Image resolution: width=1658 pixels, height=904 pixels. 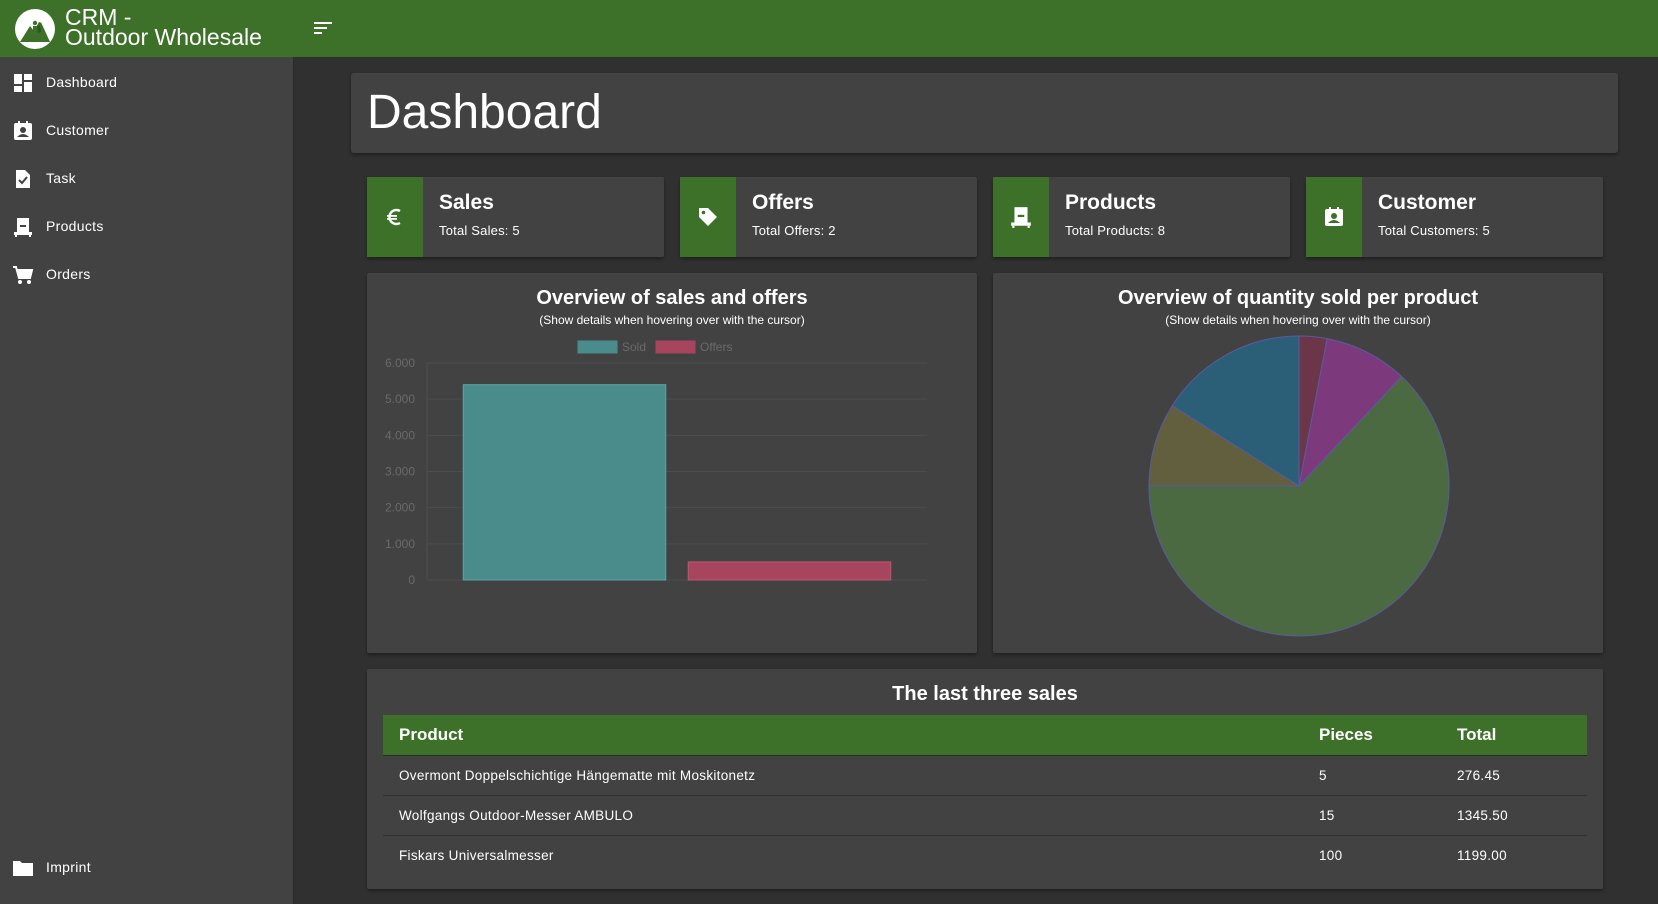 What do you see at coordinates (716, 347) in the screenshot?
I see `legend-label: Offers` at bounding box center [716, 347].